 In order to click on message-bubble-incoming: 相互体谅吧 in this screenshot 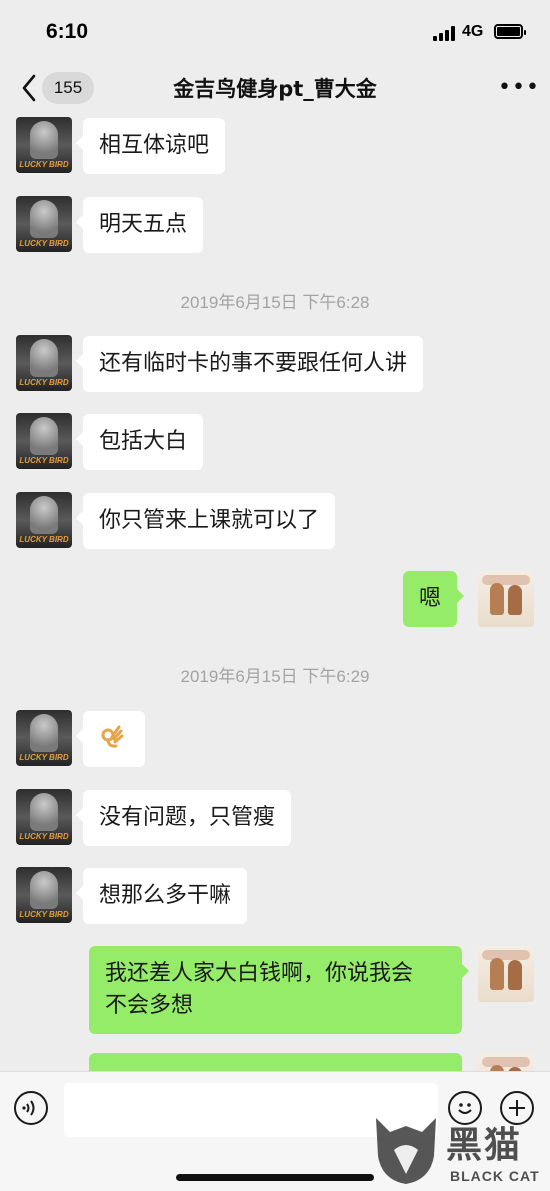, I will do `click(150, 146)`.